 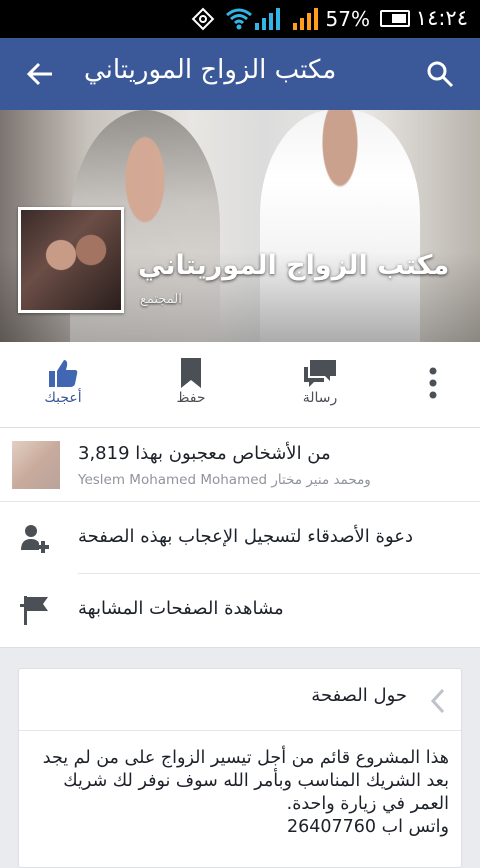 What do you see at coordinates (294, 265) in the screenshot?
I see `page-name: مكتب الزواج الموريتاني` at bounding box center [294, 265].